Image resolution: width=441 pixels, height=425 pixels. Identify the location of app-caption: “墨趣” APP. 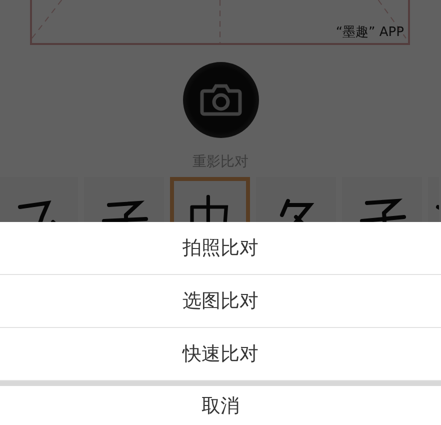
(370, 32).